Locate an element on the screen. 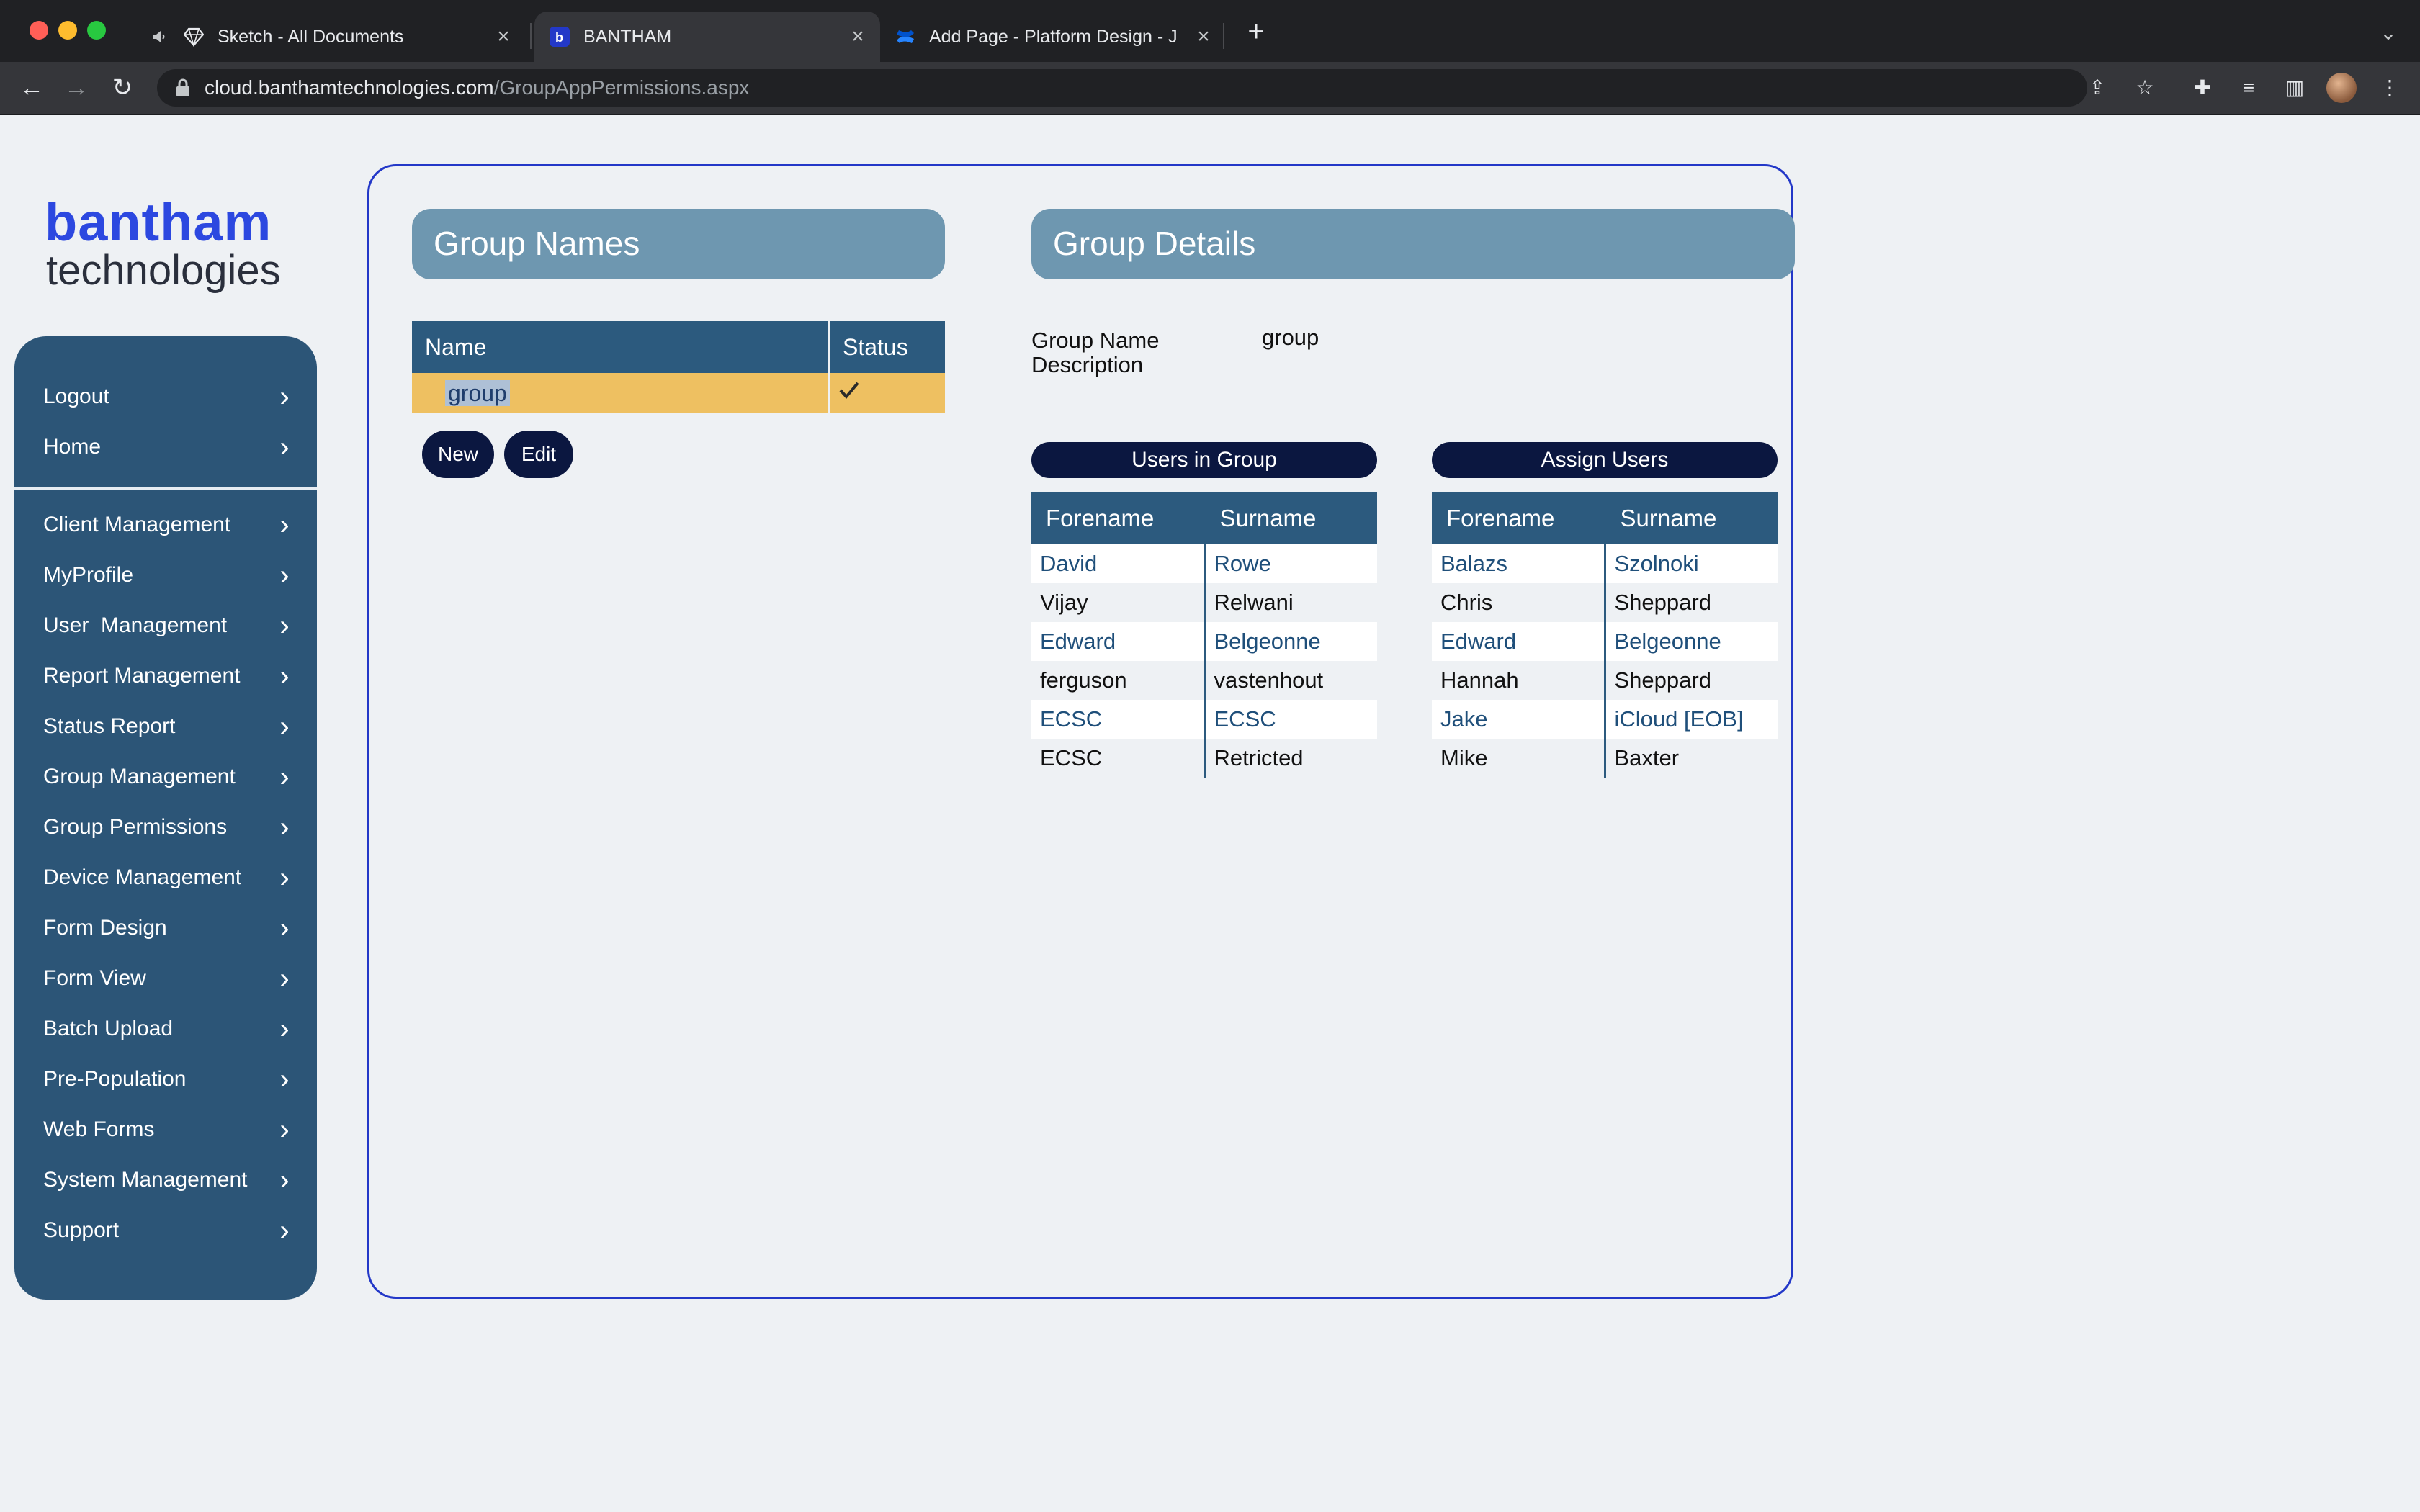 The width and height of the screenshot is (2420, 1512). svg-text: b is located at coordinates (559, 37).